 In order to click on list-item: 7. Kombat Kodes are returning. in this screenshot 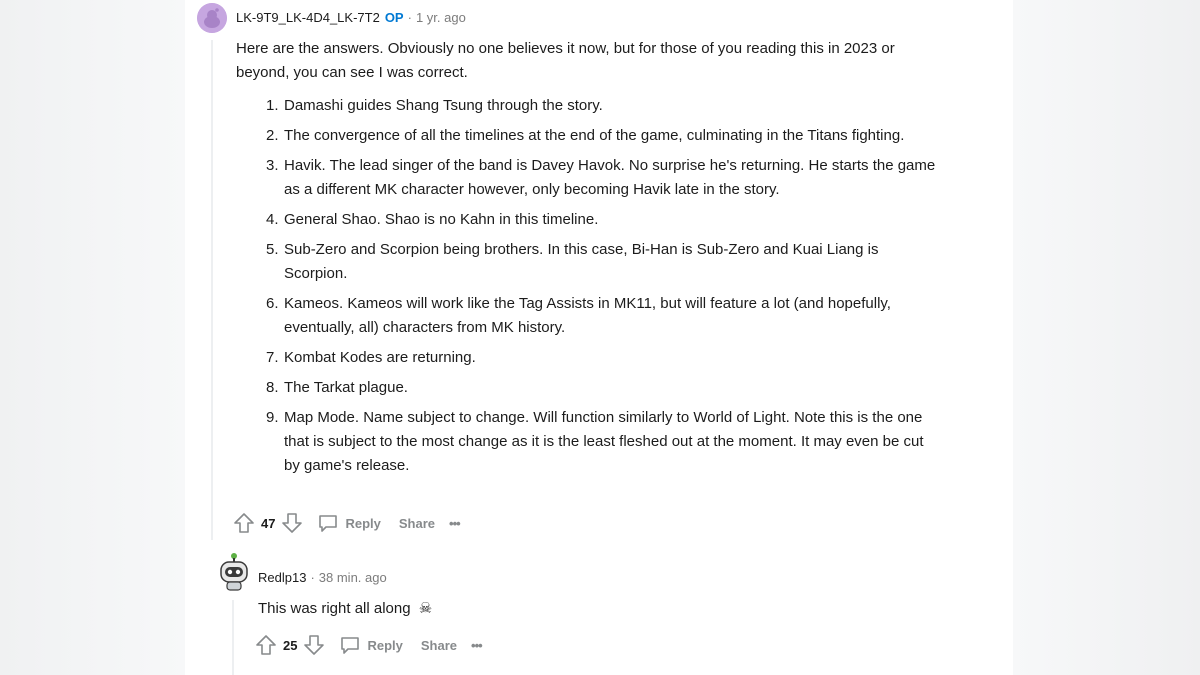, I will do `click(600, 358)`.